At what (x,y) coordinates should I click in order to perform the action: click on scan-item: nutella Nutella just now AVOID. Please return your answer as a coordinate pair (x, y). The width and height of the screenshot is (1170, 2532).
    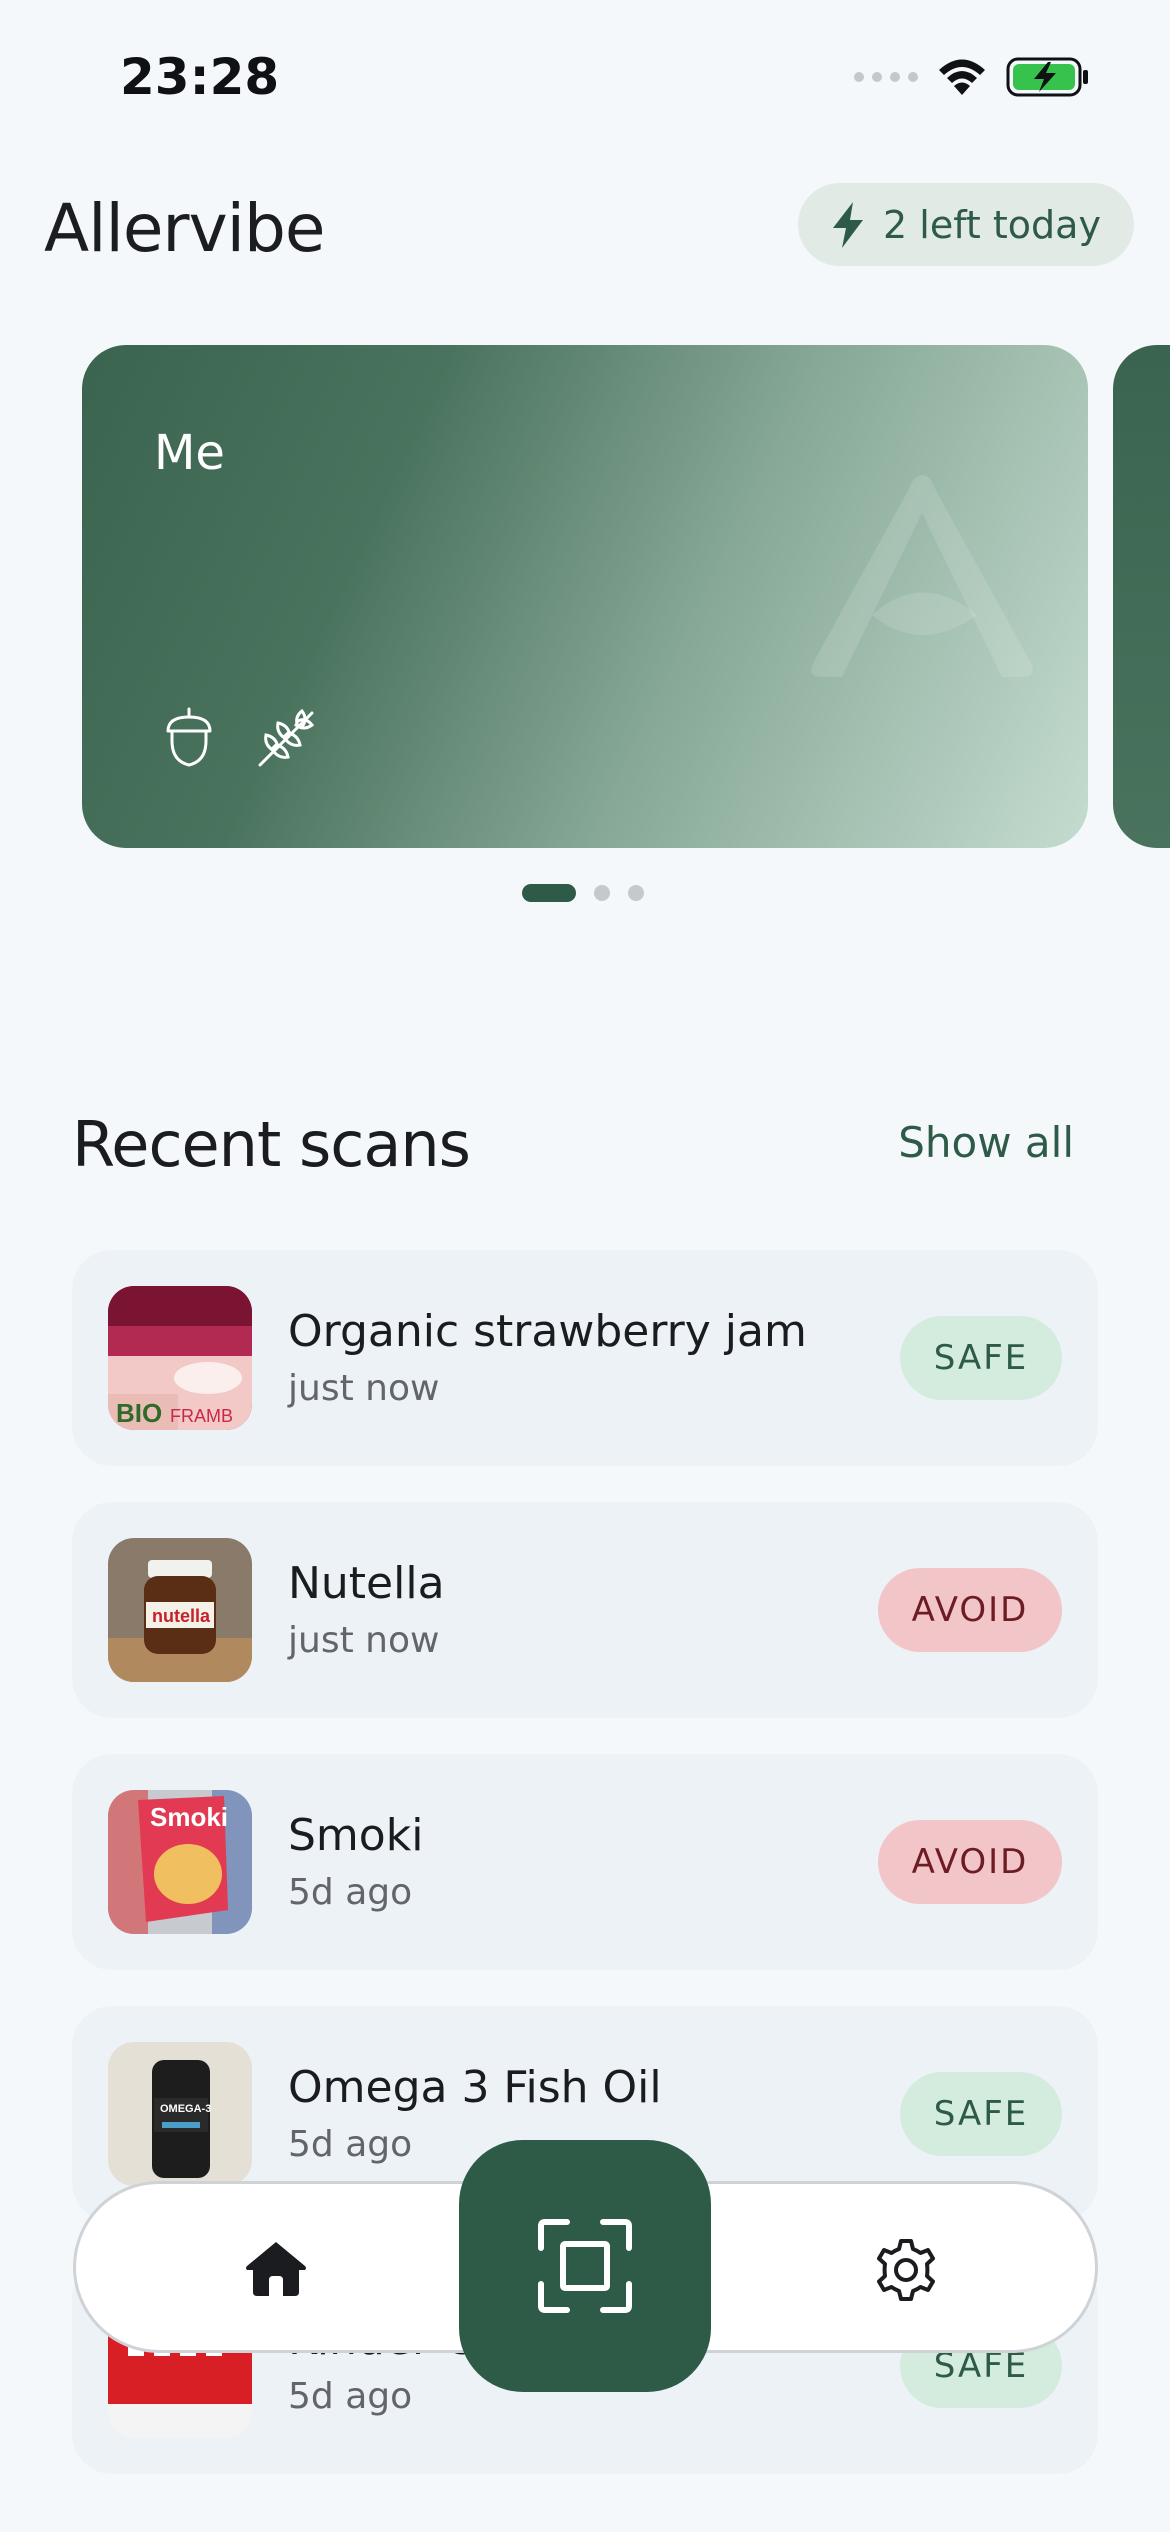
    Looking at the image, I should click on (585, 1610).